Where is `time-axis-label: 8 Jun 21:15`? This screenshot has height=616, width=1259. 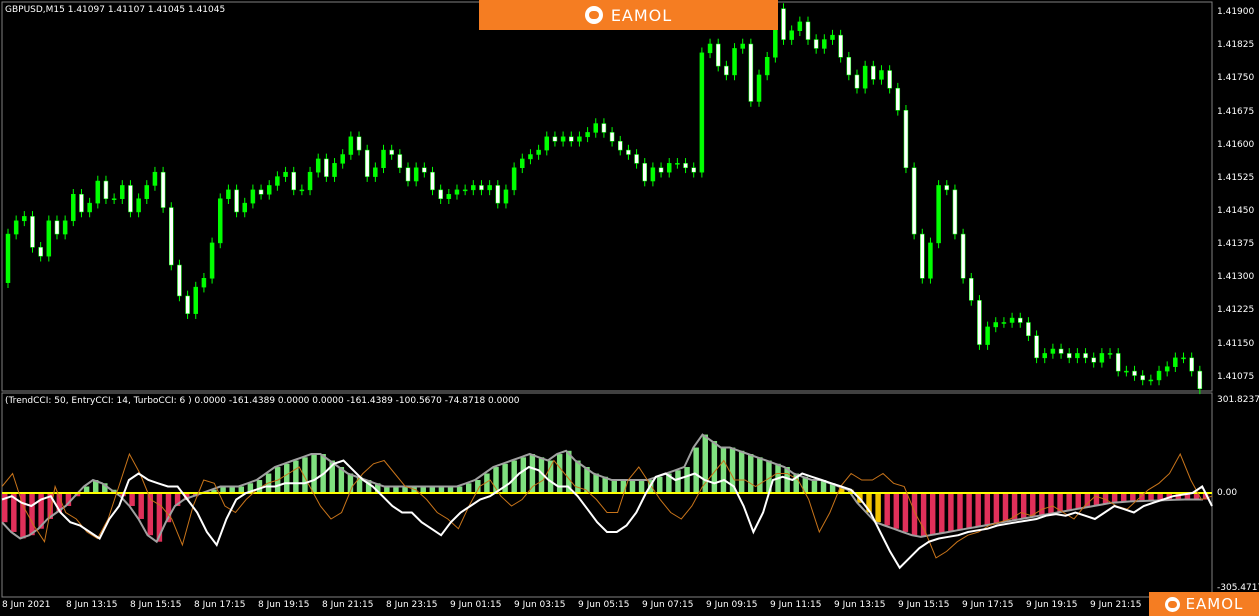
time-axis-label: 8 Jun 21:15 is located at coordinates (348, 605).